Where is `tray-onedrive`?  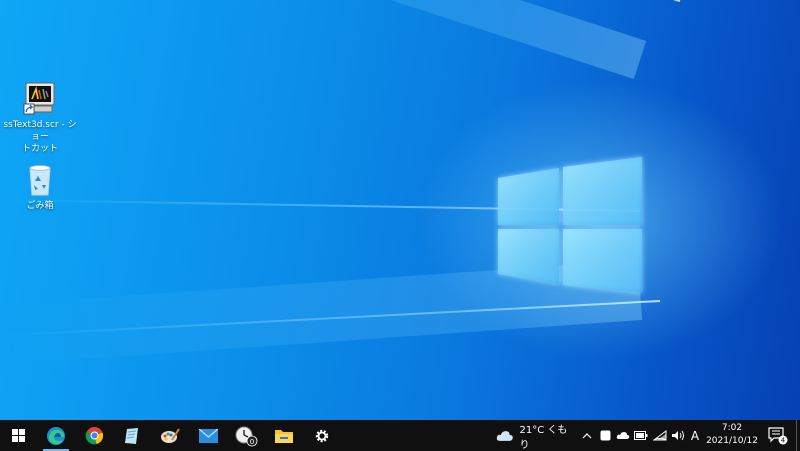
tray-onedrive is located at coordinates (623, 435).